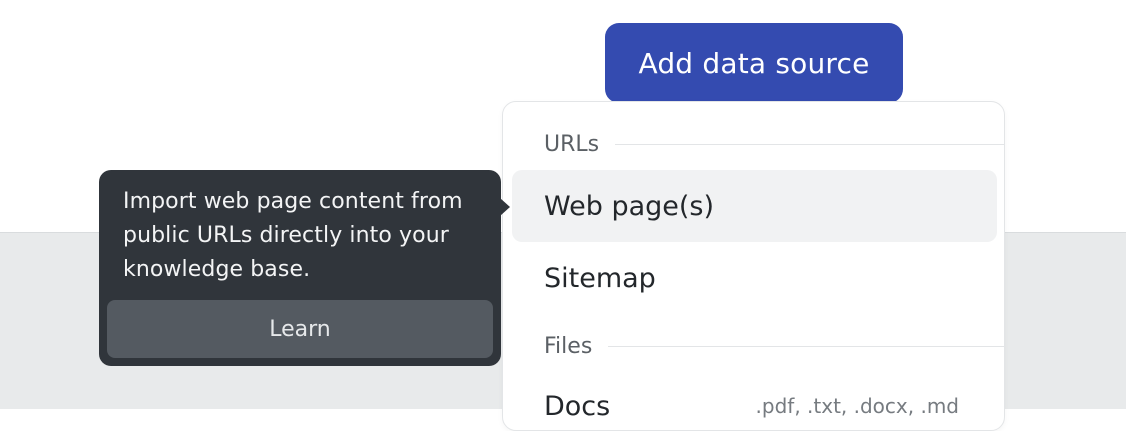  I want to click on learn-button: Learn, so click(300, 329).